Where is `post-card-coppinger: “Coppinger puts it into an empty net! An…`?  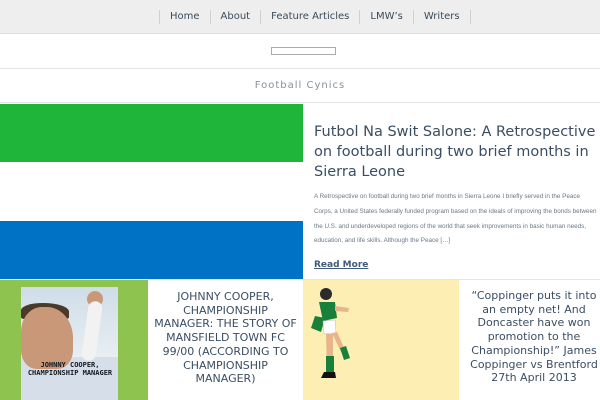 post-card-coppinger: “Coppinger puts it into an empty net! An… is located at coordinates (529, 340).